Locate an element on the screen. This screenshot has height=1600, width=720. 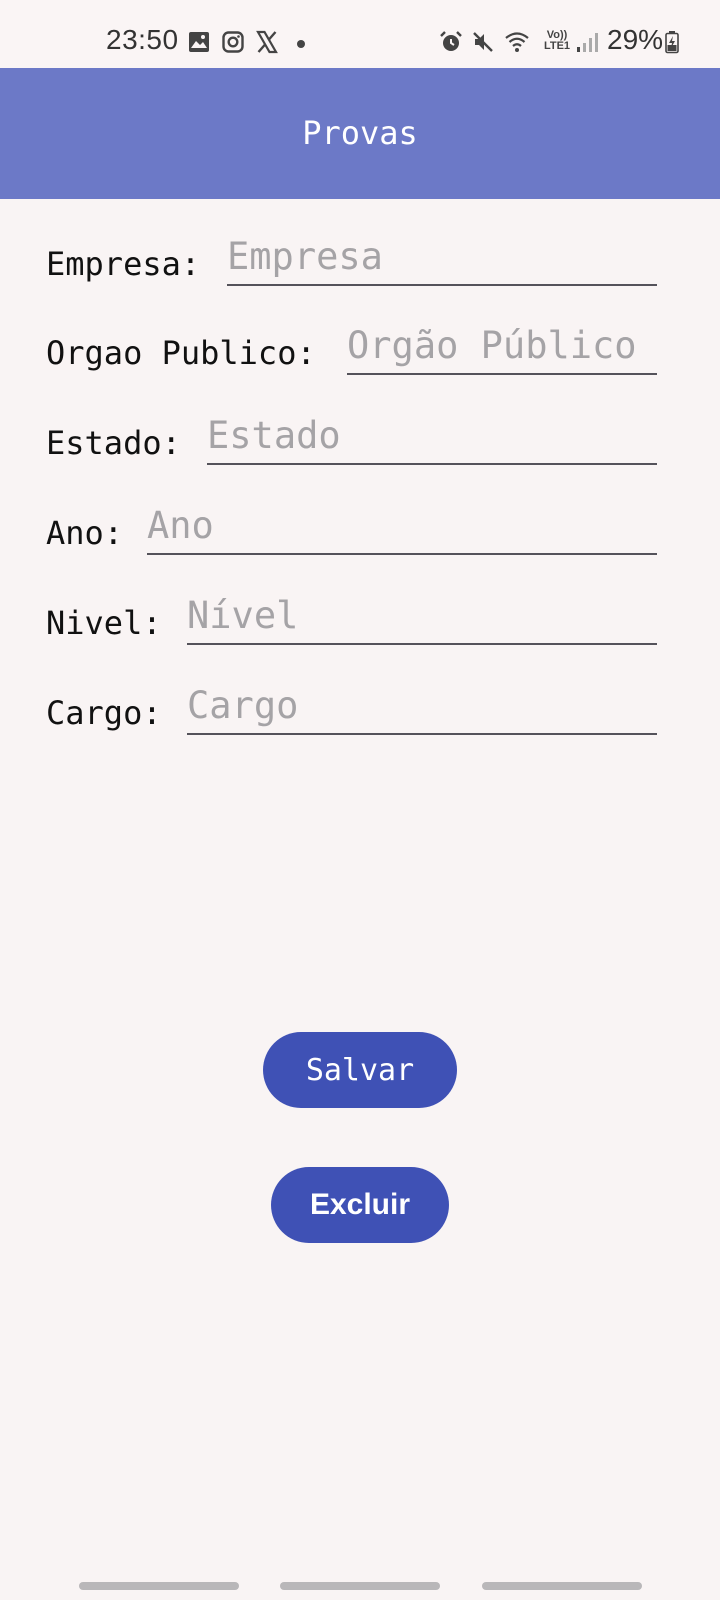
gallery-icon is located at coordinates (199, 42).